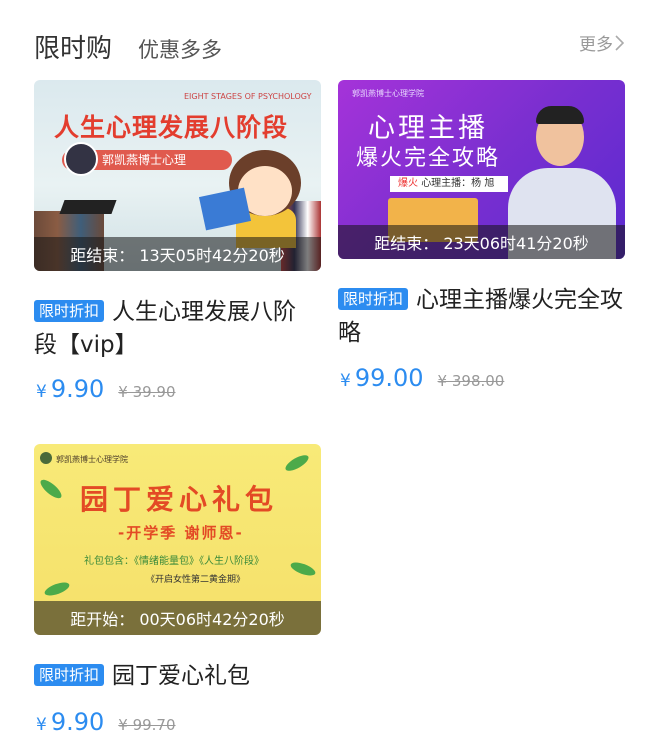  What do you see at coordinates (619, 42) in the screenshot?
I see `chevron-right-icon` at bounding box center [619, 42].